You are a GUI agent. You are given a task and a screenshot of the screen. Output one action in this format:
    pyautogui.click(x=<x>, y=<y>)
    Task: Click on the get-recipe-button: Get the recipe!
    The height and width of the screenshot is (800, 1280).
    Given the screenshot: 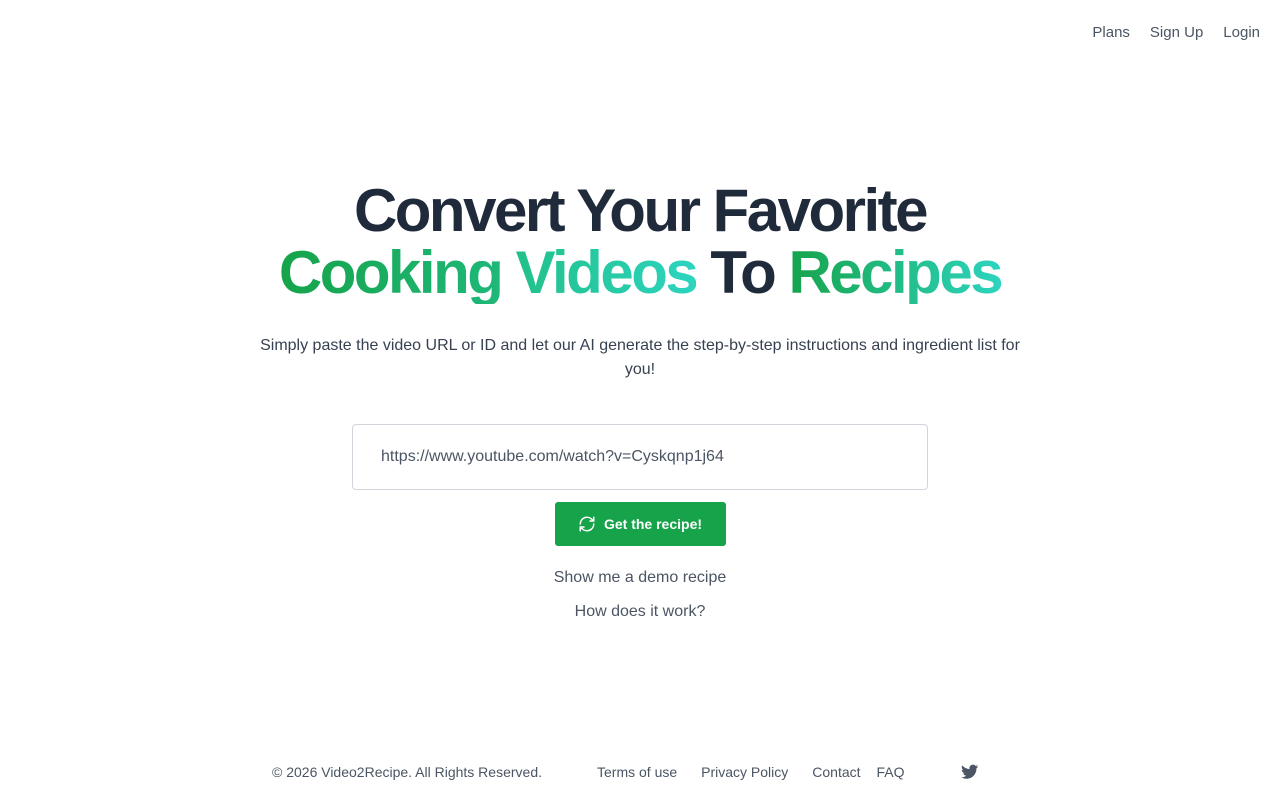 What is the action you would take?
    pyautogui.click(x=640, y=524)
    